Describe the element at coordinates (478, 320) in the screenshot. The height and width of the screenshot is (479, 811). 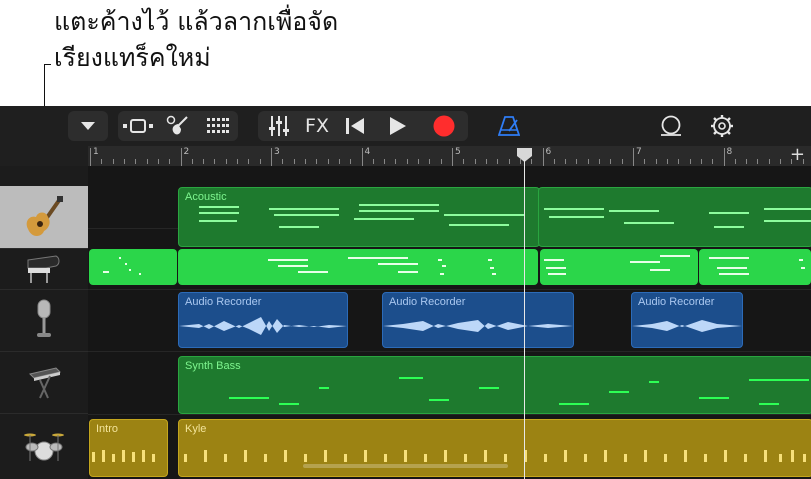
I see `region-audio-recorder-2: Audio Recorder` at that location.